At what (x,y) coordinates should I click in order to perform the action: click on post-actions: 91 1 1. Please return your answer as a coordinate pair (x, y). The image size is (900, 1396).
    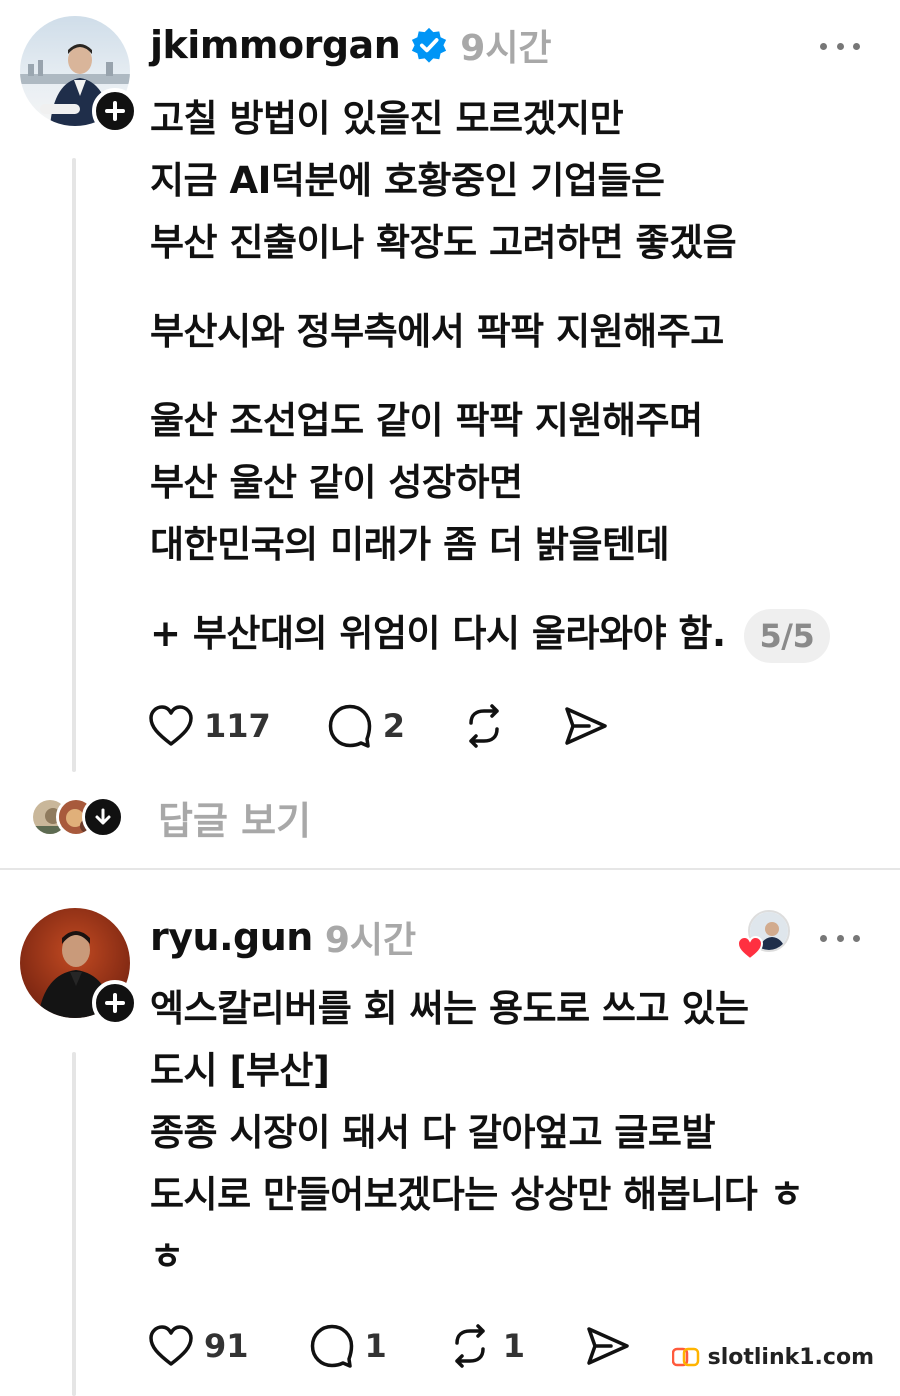
    Looking at the image, I should click on (417, 1346).